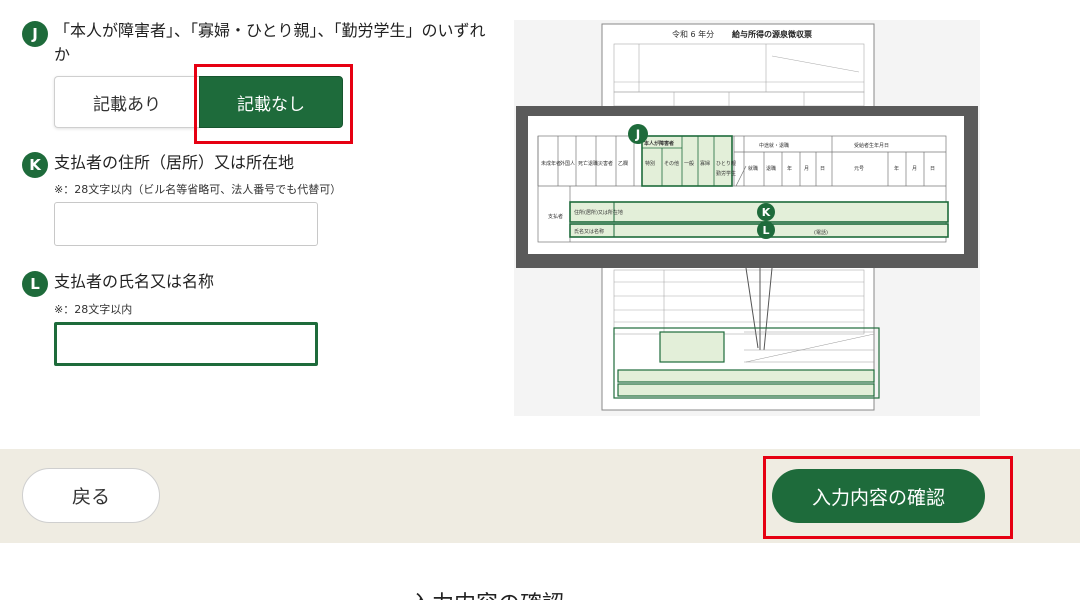 This screenshot has height=600, width=1080. Describe the element at coordinates (134, 281) in the screenshot. I see `question-l-label: 支払者の氏名又は名称` at that location.